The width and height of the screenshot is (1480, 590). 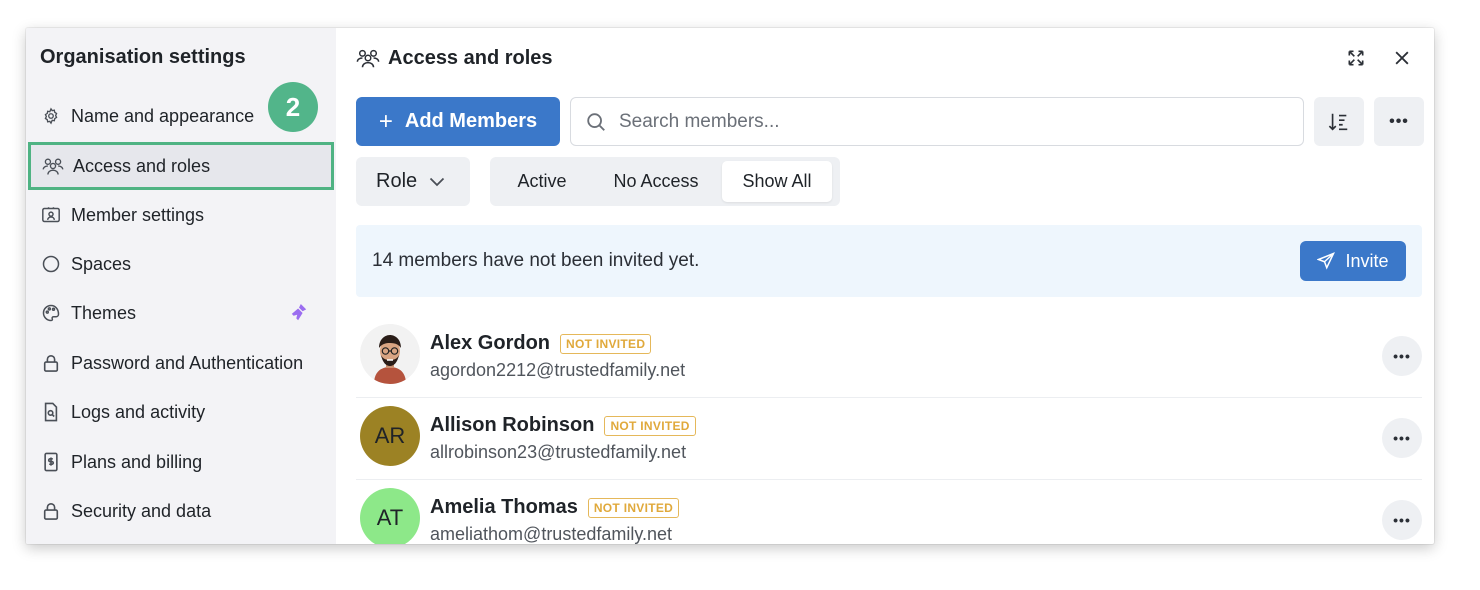 What do you see at coordinates (1399, 121) in the screenshot?
I see `more-options-button: •••` at bounding box center [1399, 121].